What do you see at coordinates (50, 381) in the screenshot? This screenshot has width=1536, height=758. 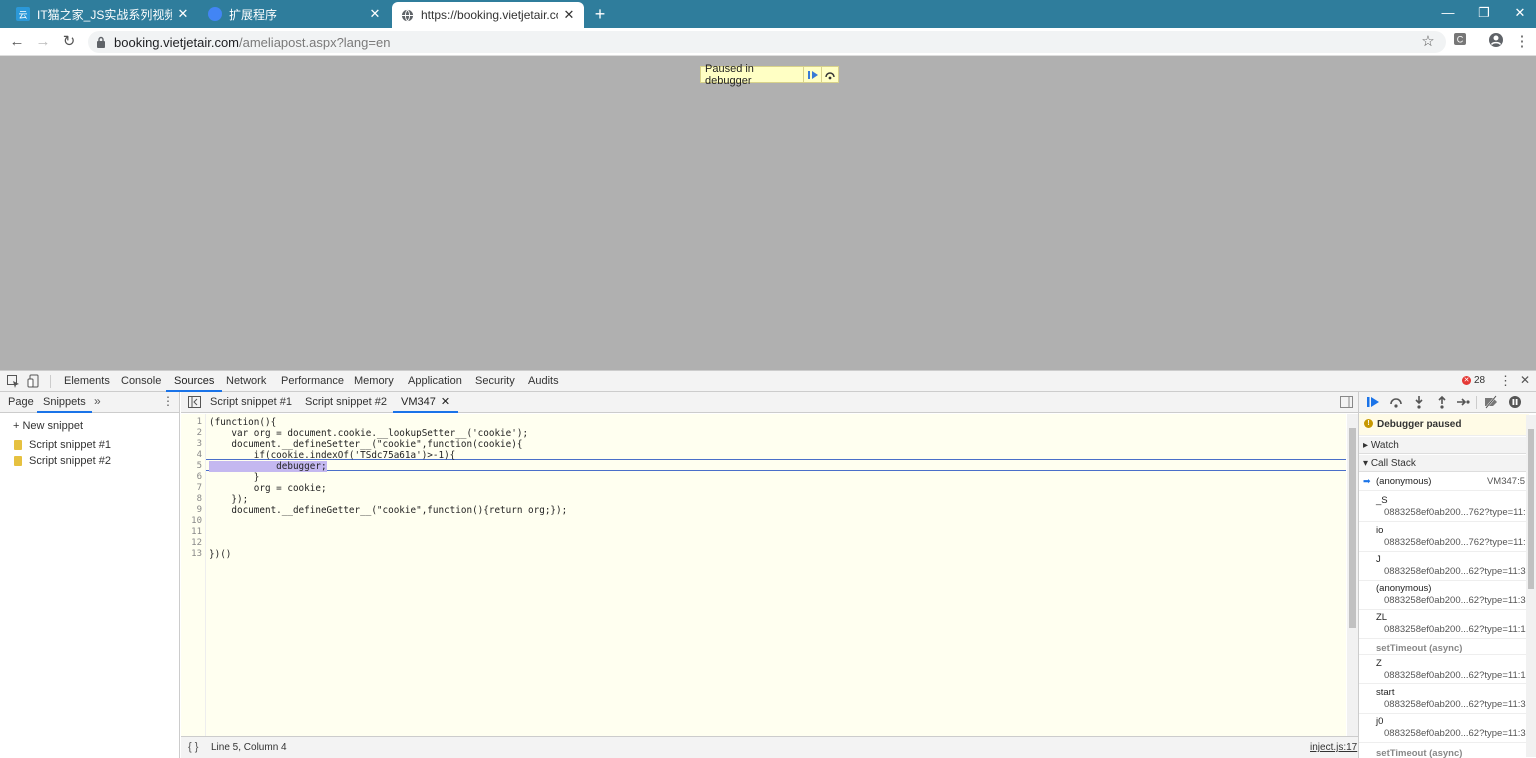 I see `divider` at bounding box center [50, 381].